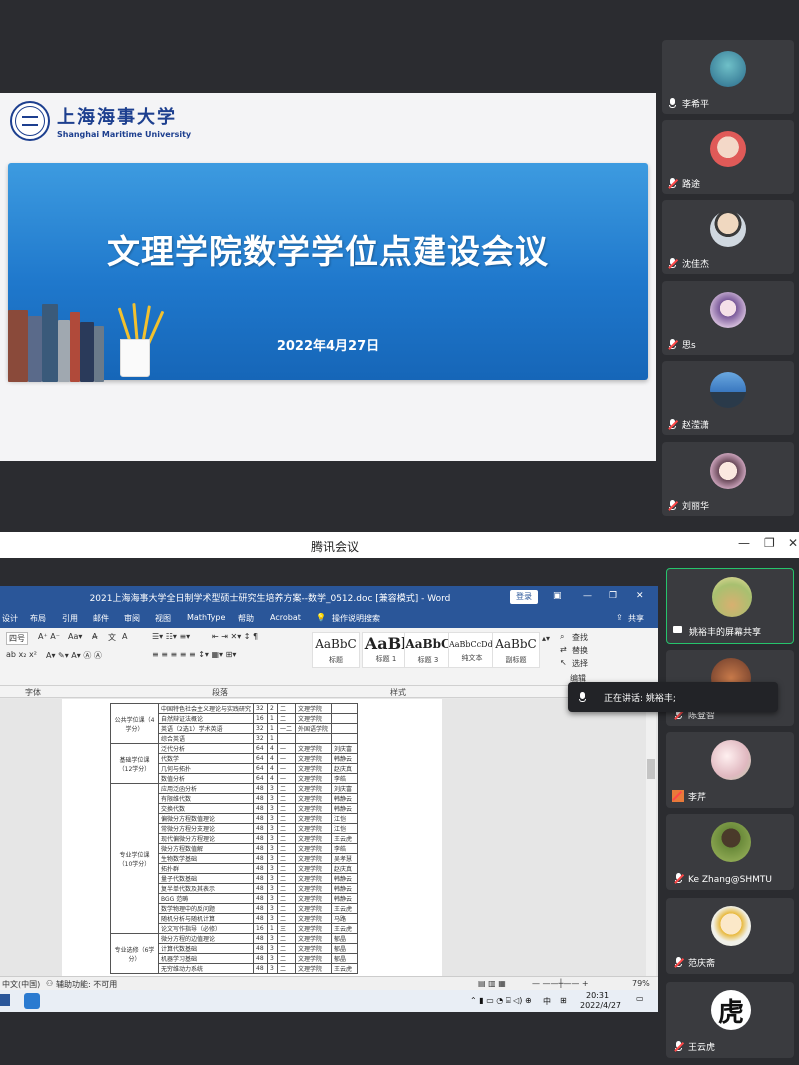 Image resolution: width=799 pixels, height=1065 pixels. Describe the element at coordinates (563, 1000) in the screenshot. I see `ime-icon: ⊞` at that location.